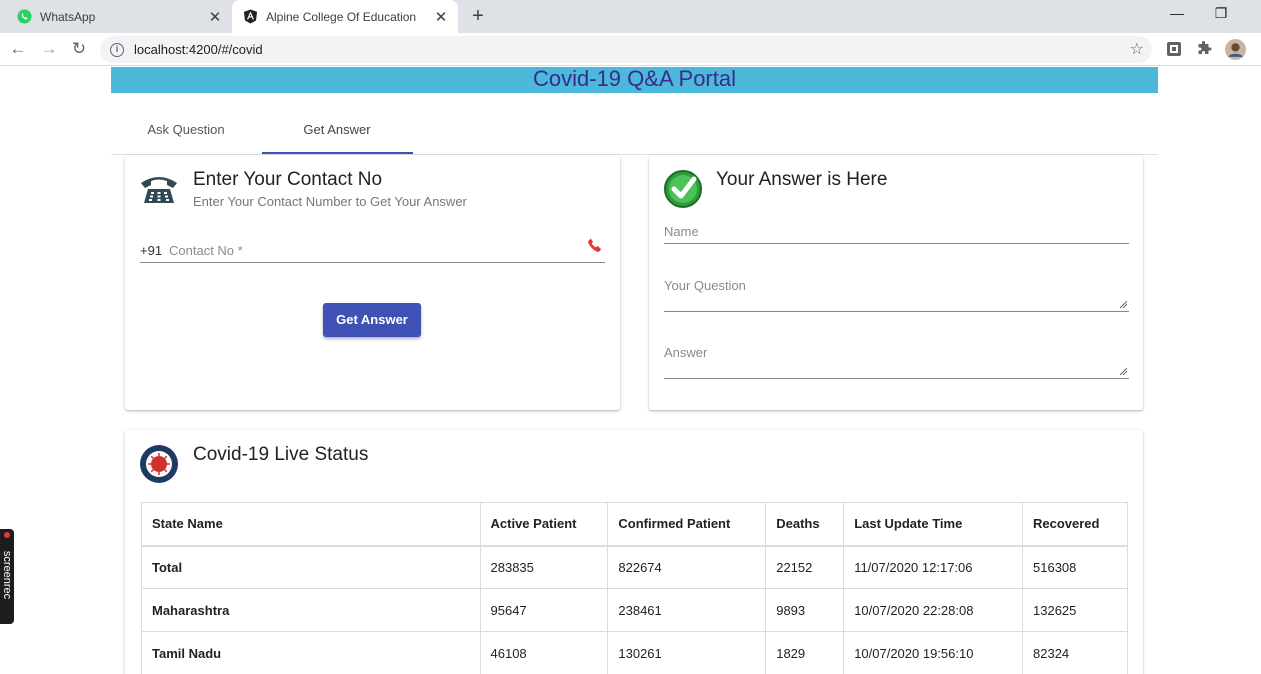 Image resolution: width=1261 pixels, height=674 pixels. Describe the element at coordinates (544, 524) in the screenshot. I see `column-header-active: Active Patient` at that location.